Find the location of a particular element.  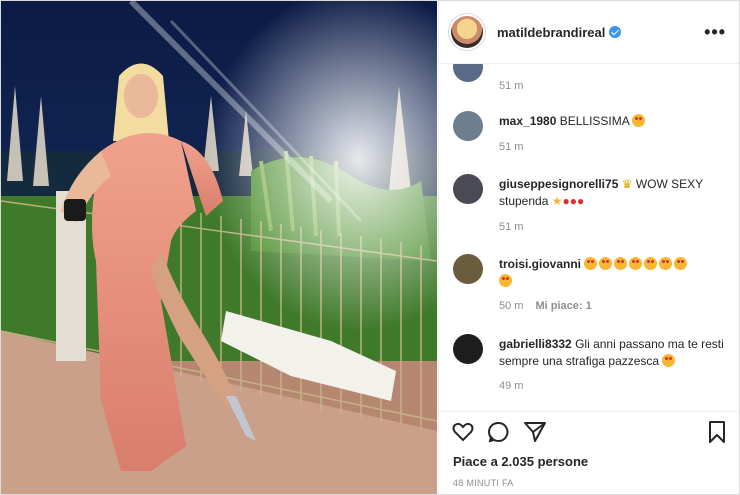

crown-emoji-icon: ♛ is located at coordinates (627, 184).